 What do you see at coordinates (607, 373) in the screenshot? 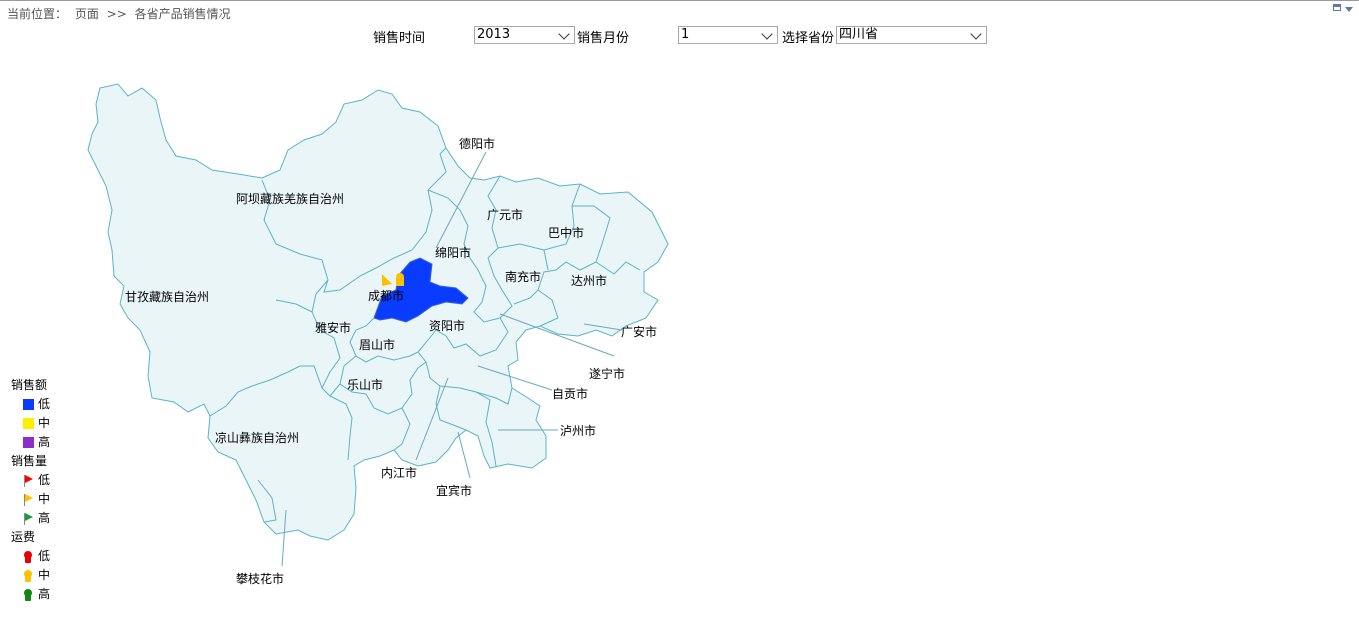
I see `label-suining: 遂宁市` at bounding box center [607, 373].